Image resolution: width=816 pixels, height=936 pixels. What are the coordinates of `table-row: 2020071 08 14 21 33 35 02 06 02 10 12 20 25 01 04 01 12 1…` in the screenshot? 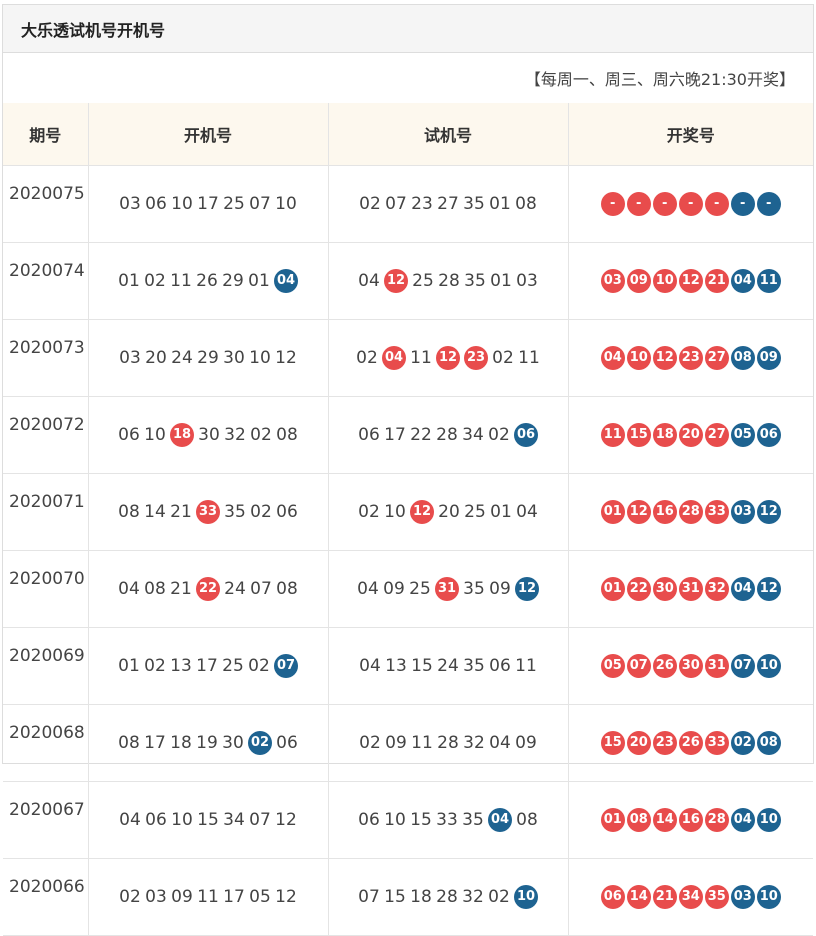 It's located at (408, 512).